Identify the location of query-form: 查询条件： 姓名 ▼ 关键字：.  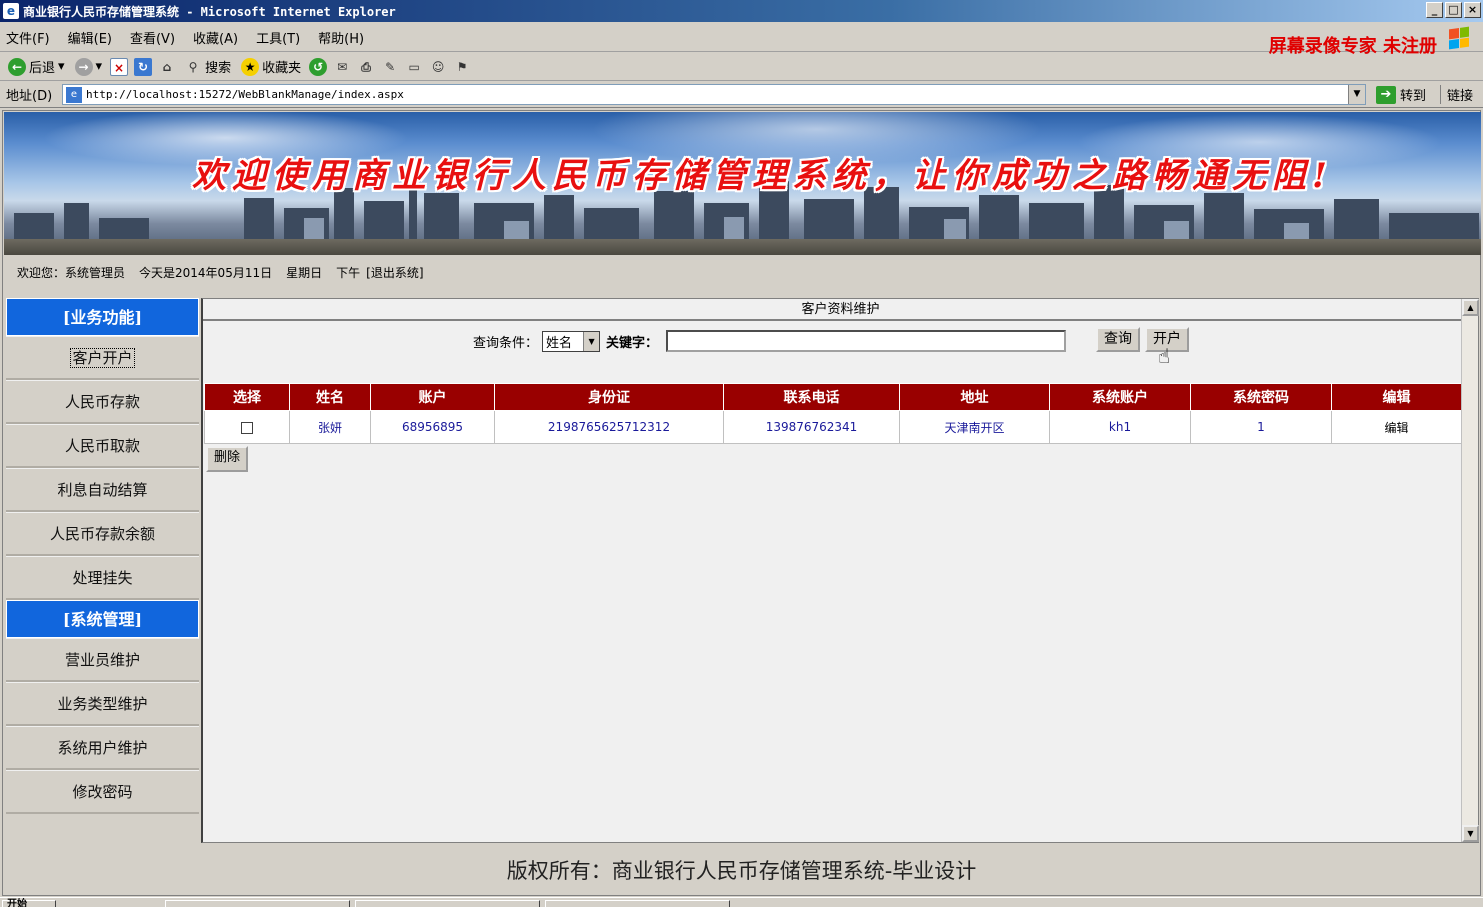
(770, 341).